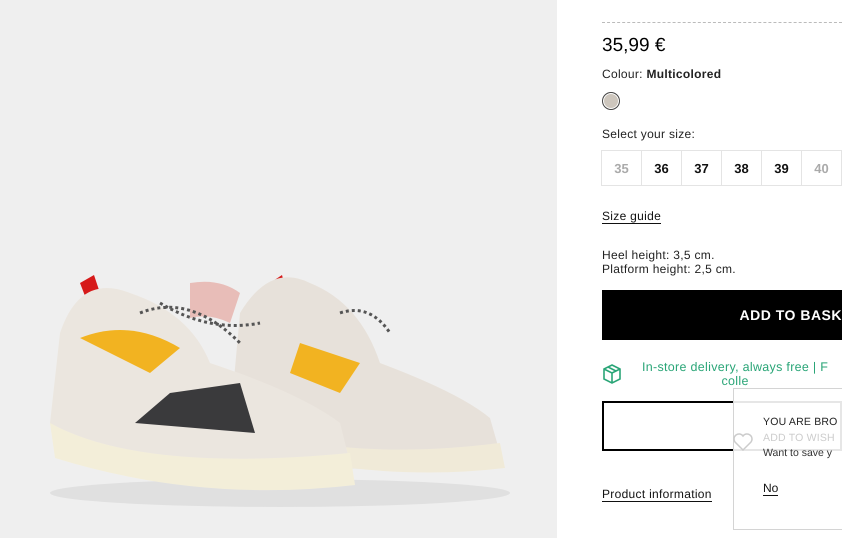 The width and height of the screenshot is (842, 538). Describe the element at coordinates (661, 168) in the screenshot. I see `size-option: 36` at that location.